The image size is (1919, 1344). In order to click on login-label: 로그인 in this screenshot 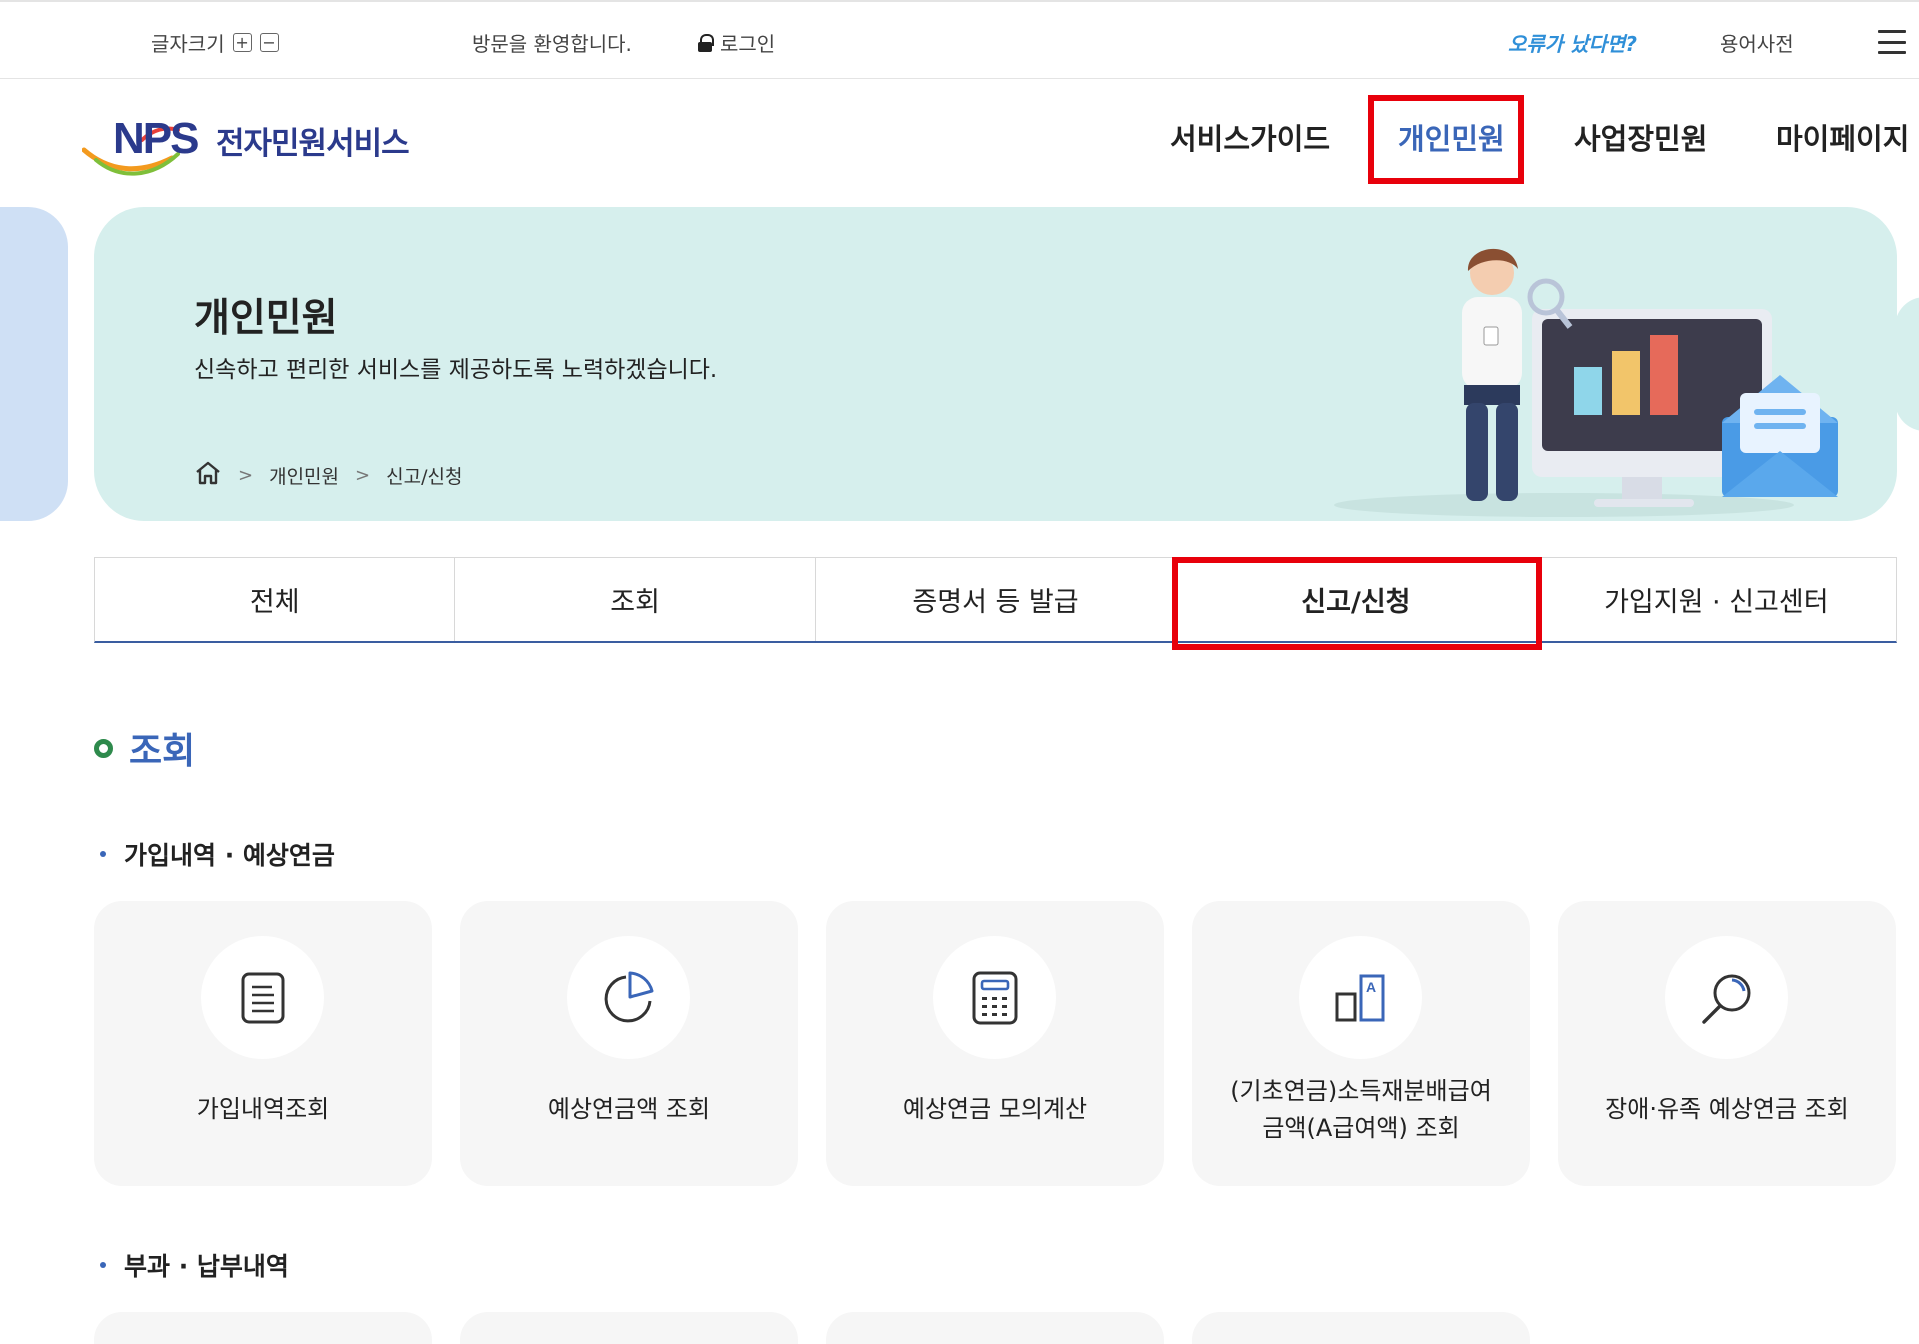, I will do `click(748, 44)`.